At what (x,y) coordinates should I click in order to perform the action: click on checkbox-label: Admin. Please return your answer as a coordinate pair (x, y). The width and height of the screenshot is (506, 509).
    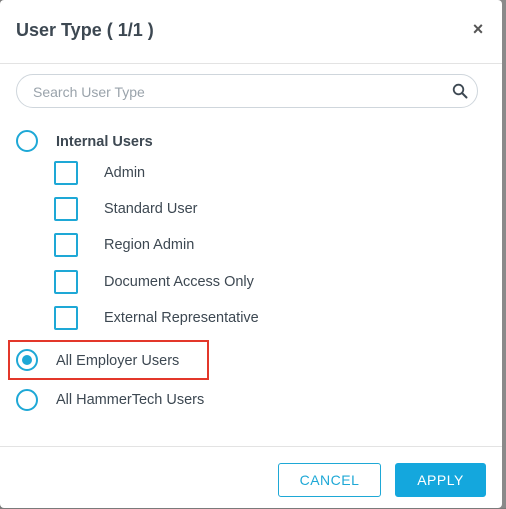
    Looking at the image, I should click on (125, 173).